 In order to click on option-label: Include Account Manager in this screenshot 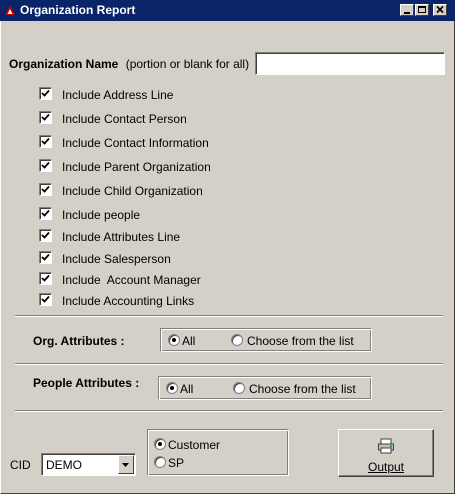, I will do `click(131, 280)`.